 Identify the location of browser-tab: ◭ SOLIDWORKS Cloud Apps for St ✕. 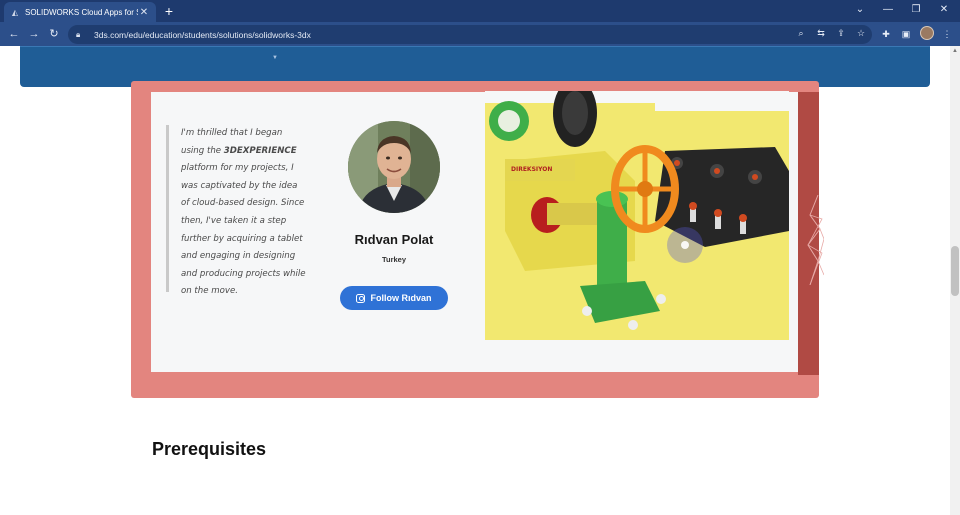
(80, 12).